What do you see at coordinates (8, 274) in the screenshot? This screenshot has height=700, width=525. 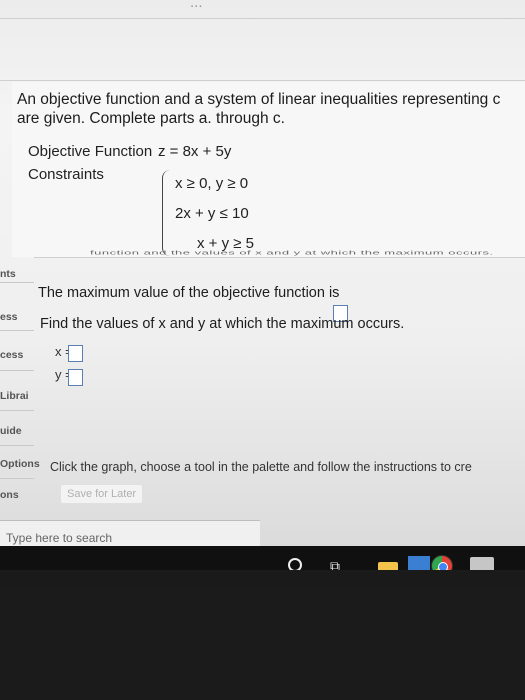 I see `sidebar-item-points: nts` at bounding box center [8, 274].